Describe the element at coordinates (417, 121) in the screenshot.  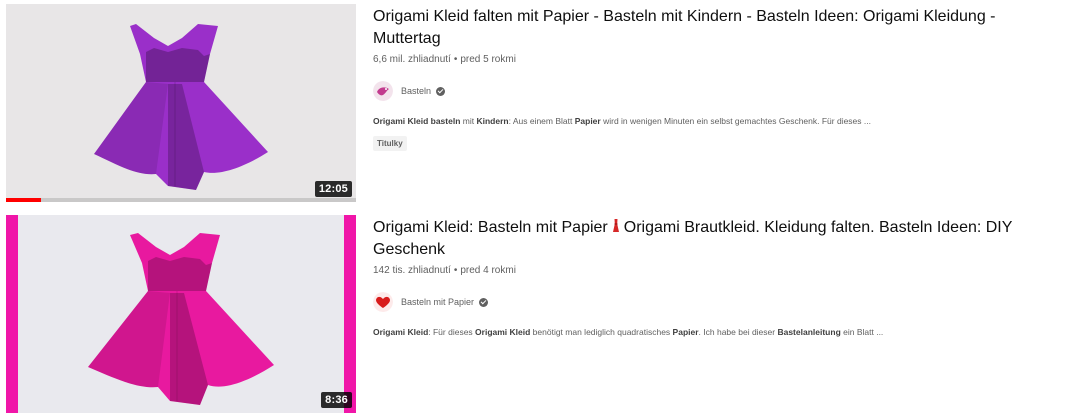
I see `snippet-highlight: Origami Kleid basteln` at that location.